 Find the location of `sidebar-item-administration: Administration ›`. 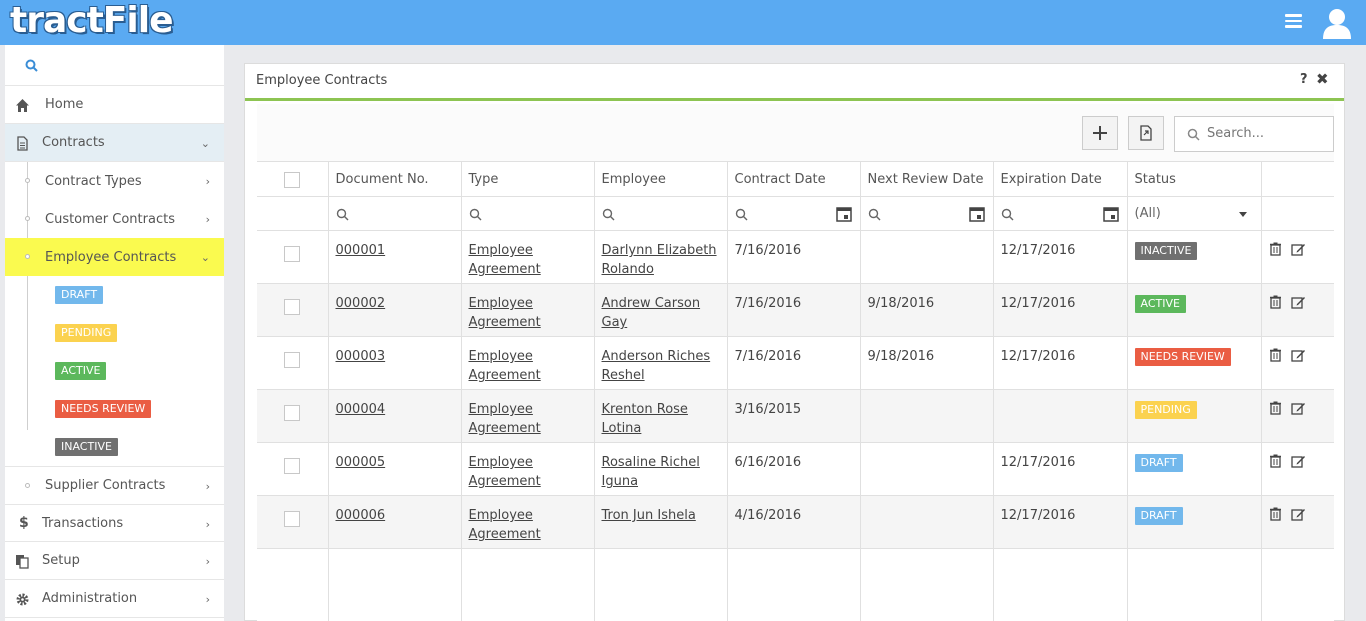

sidebar-item-administration: Administration › is located at coordinates (114, 599).